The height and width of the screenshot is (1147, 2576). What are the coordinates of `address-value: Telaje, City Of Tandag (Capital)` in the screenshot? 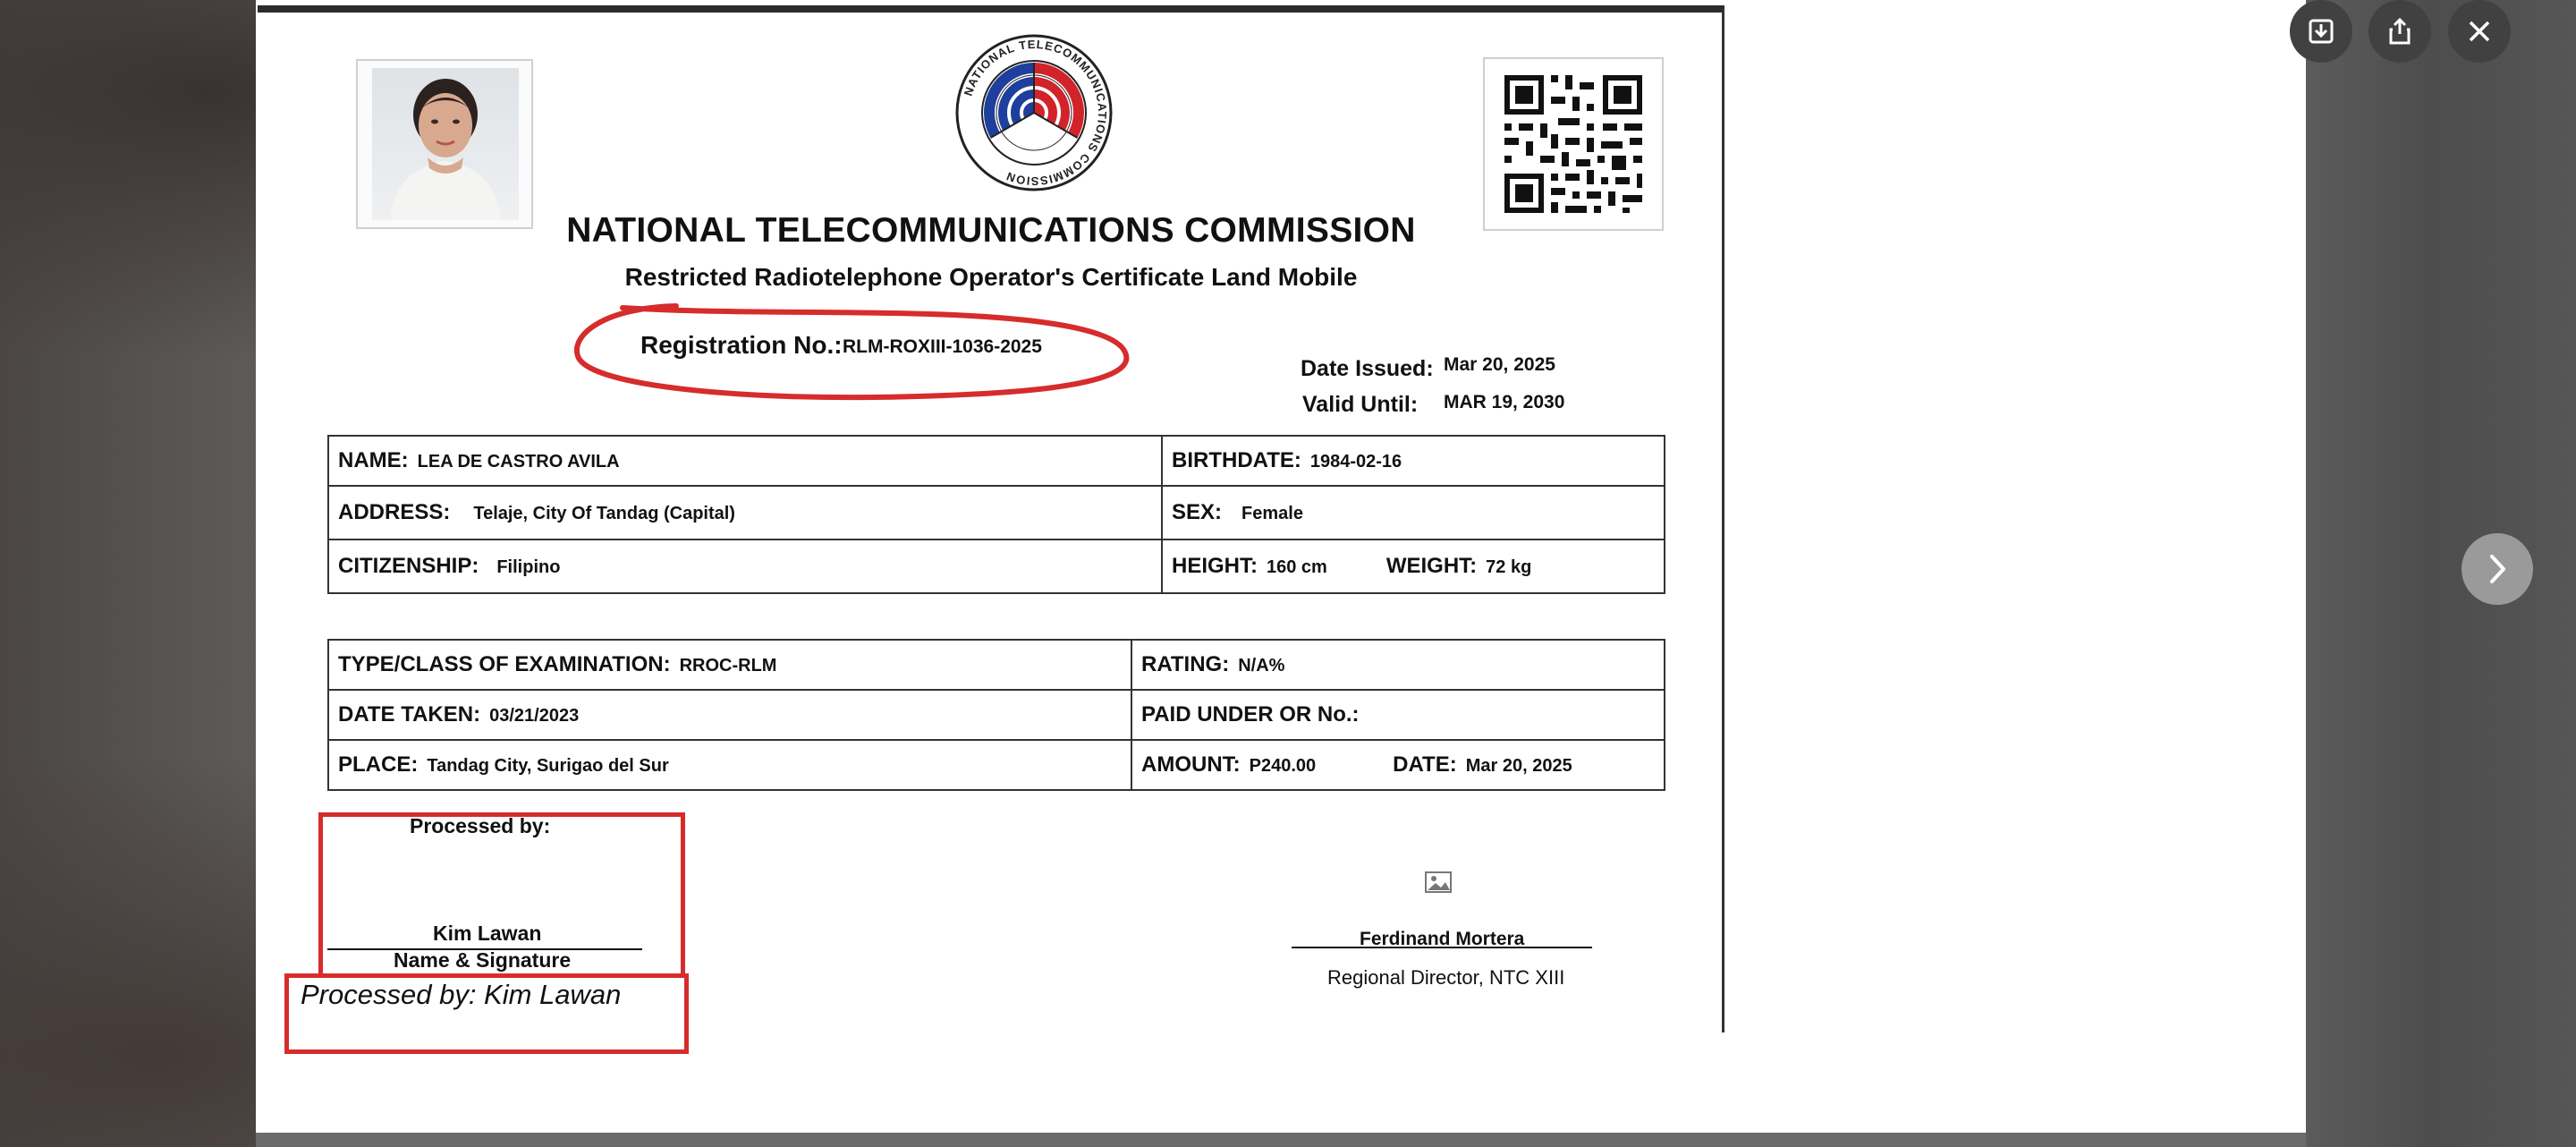 It's located at (604, 513).